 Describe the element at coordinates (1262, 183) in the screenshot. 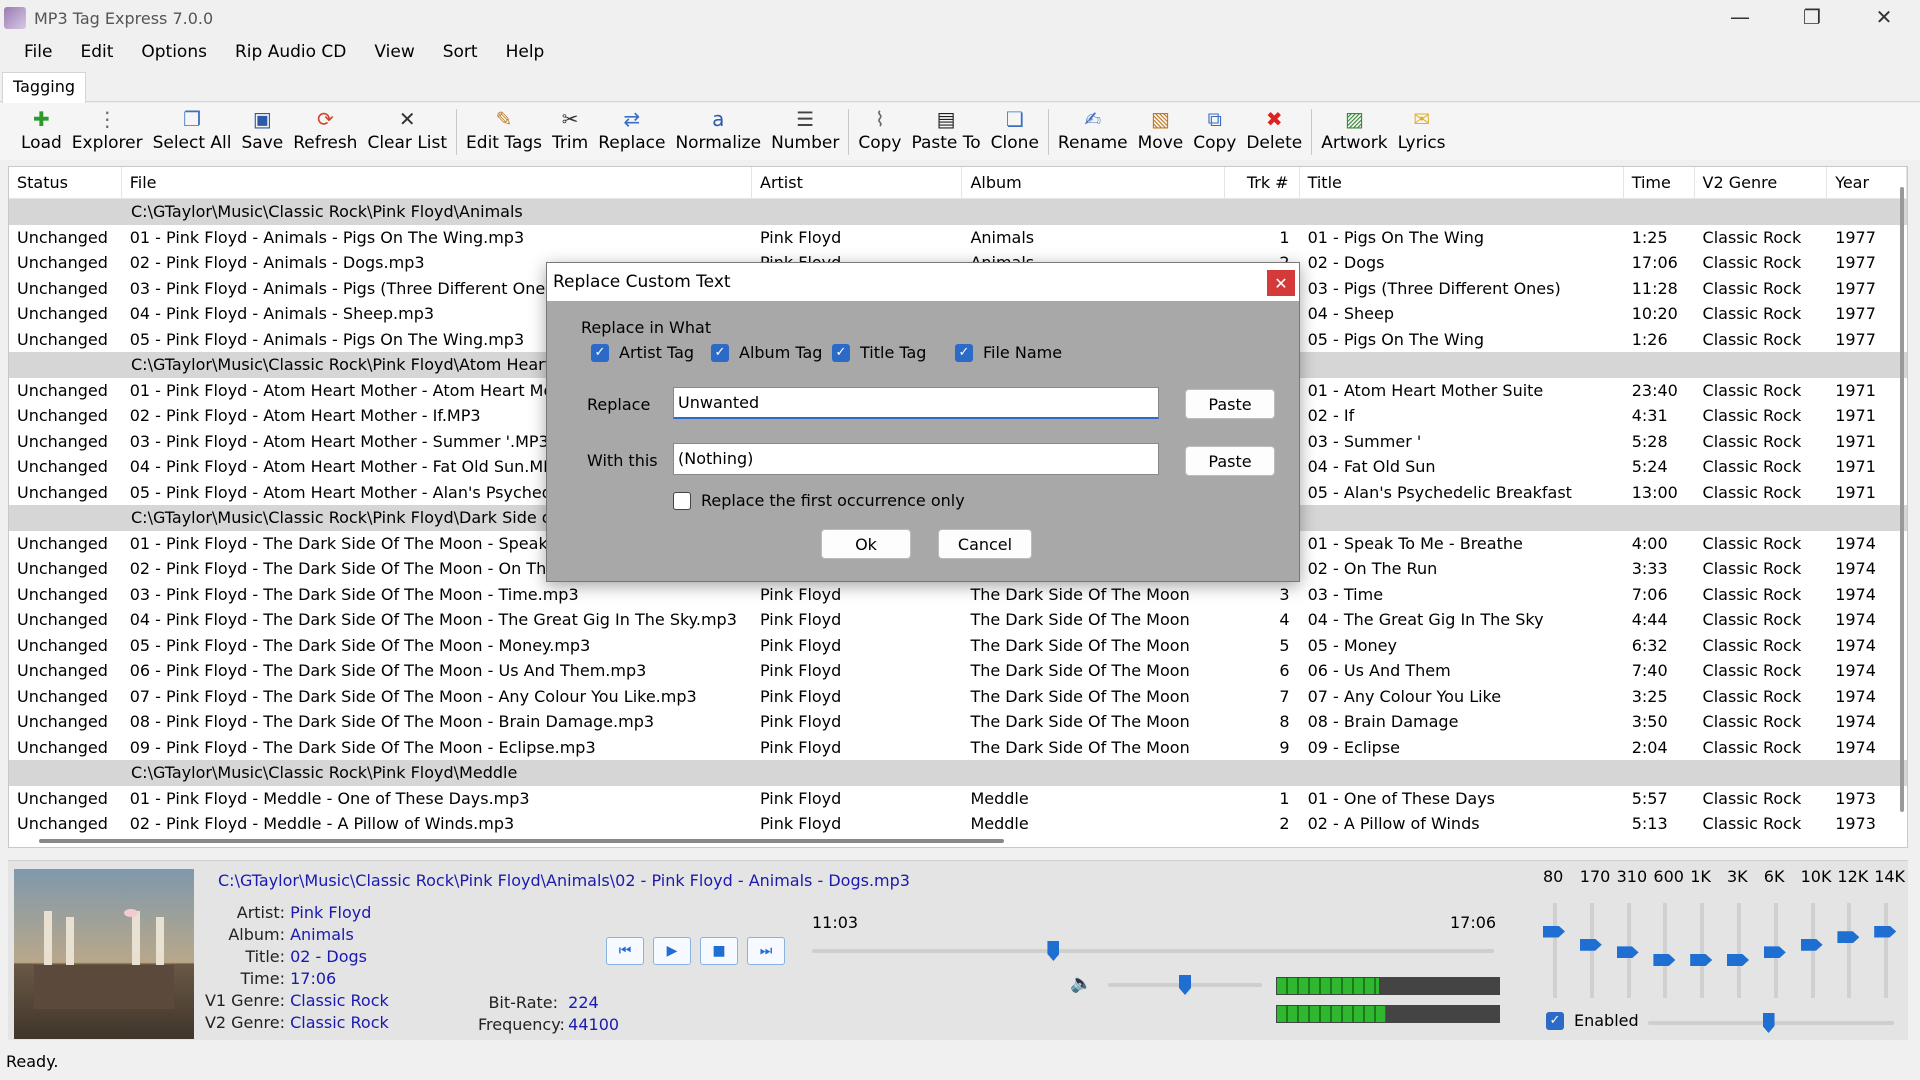

I see `column-header-trk-: Trk #` at that location.